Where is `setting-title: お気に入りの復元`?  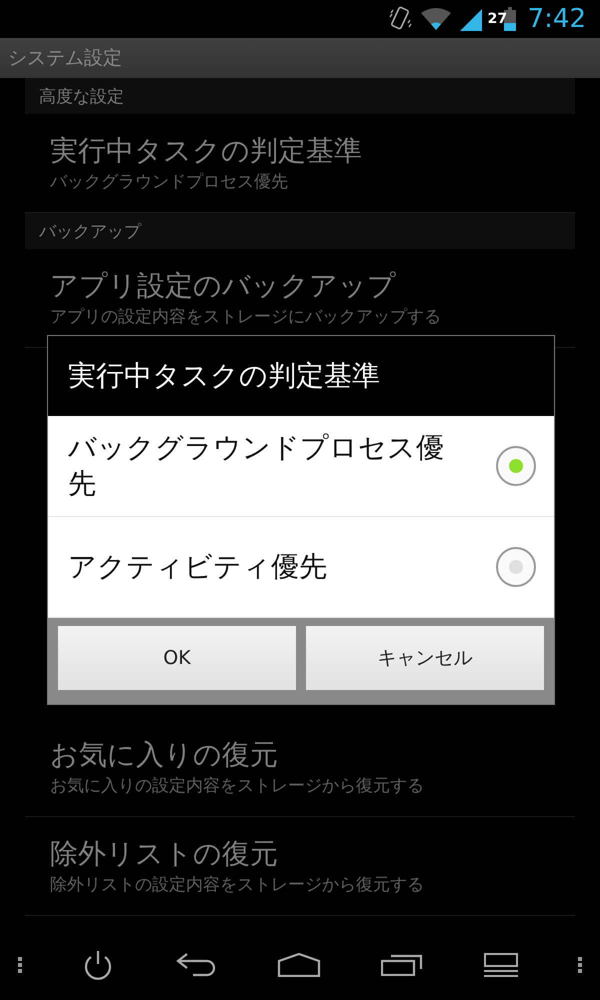
setting-title: お気に入りの復元 is located at coordinates (164, 755).